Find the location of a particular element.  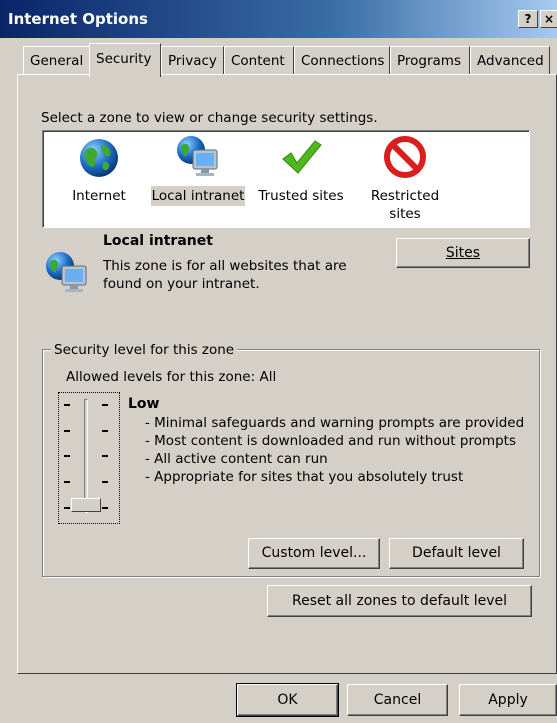

default-level-button: Default level is located at coordinates (456, 553).